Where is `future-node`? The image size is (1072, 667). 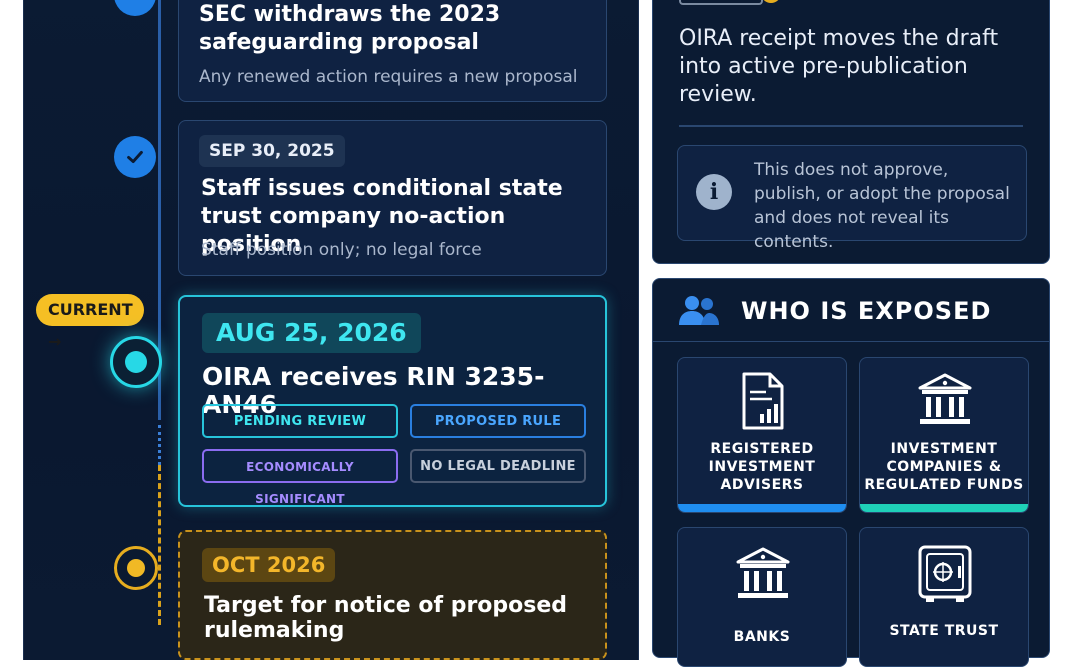
future-node is located at coordinates (136, 568).